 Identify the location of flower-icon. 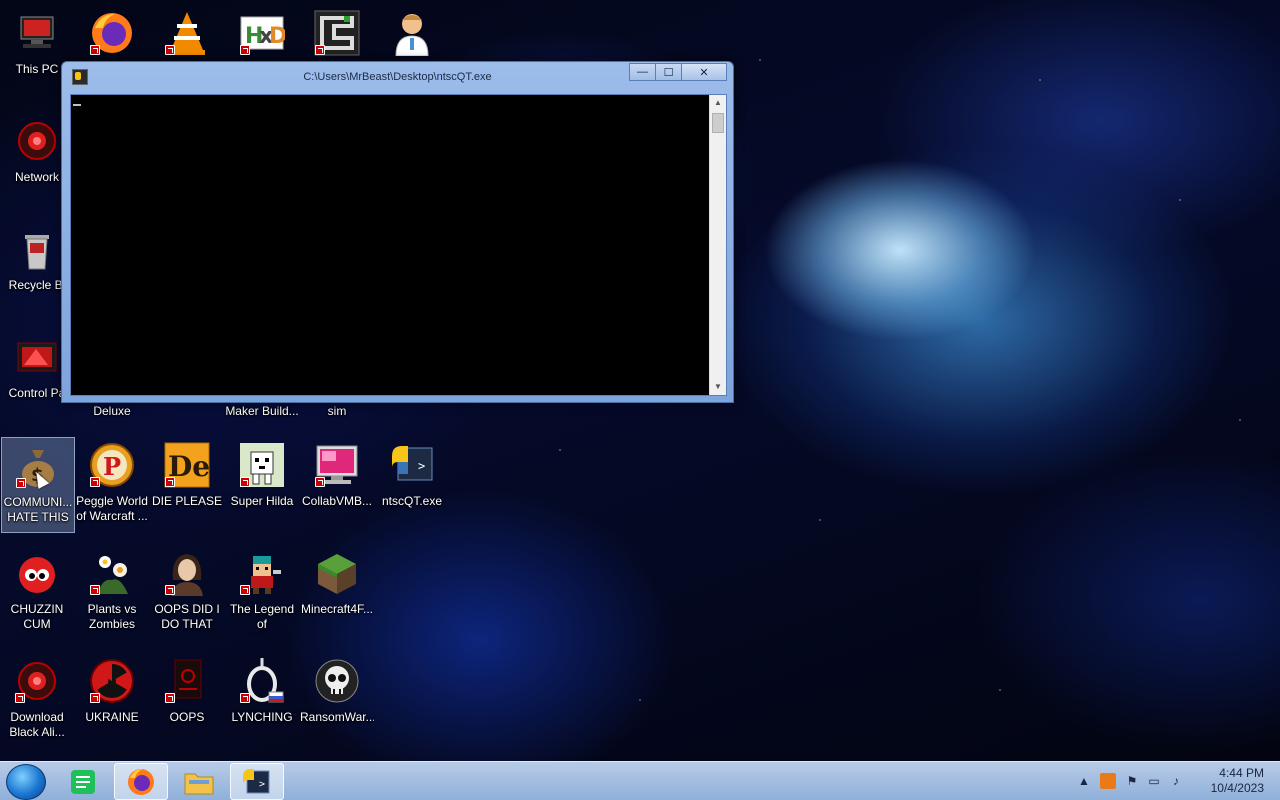
(112, 573).